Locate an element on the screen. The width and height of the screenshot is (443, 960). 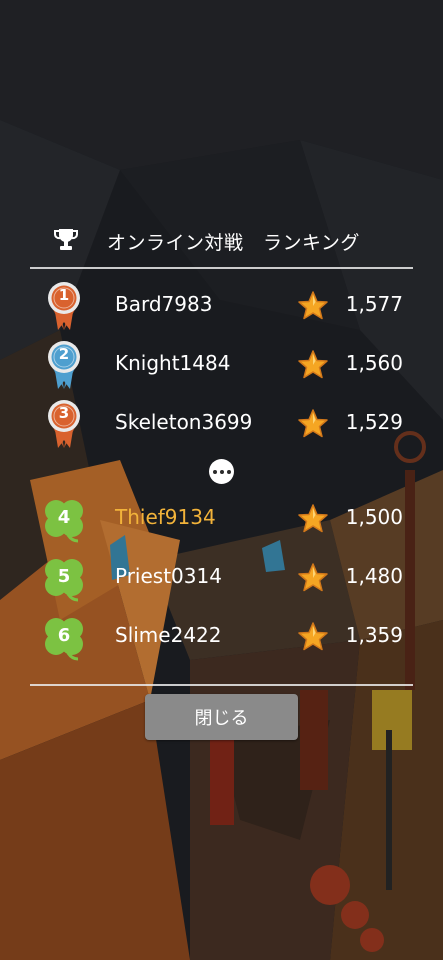
leaderboard-row: 6 Slime2422 1,359 is located at coordinates (221, 637).